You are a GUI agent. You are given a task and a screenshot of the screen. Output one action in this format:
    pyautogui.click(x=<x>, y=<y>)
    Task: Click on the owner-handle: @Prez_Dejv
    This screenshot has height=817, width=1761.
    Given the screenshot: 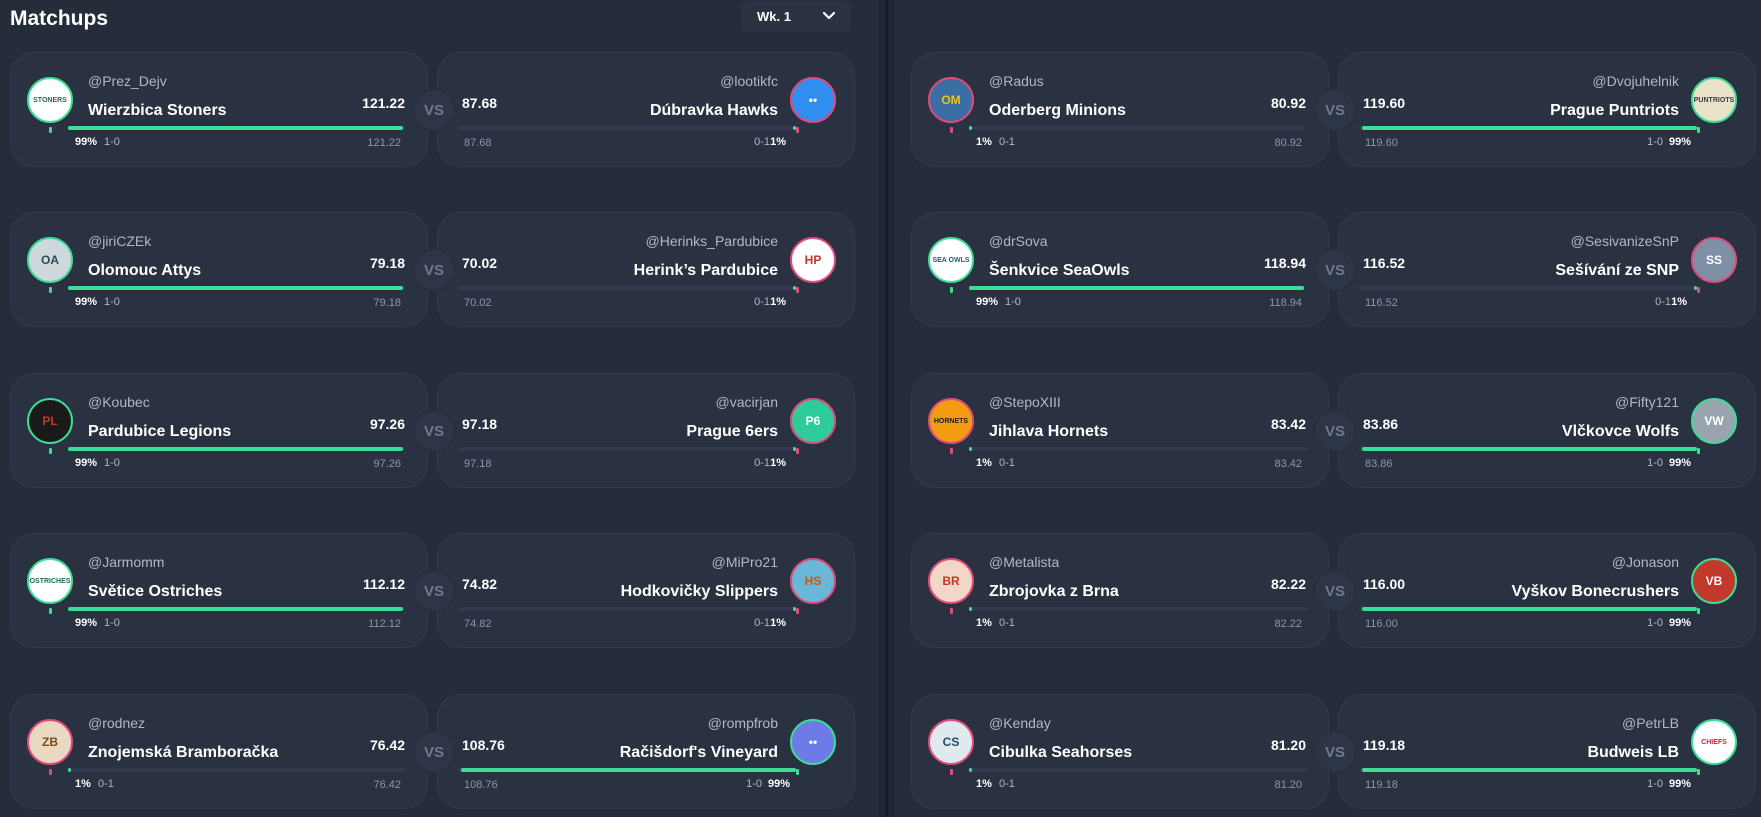 What is the action you would take?
    pyautogui.click(x=127, y=81)
    